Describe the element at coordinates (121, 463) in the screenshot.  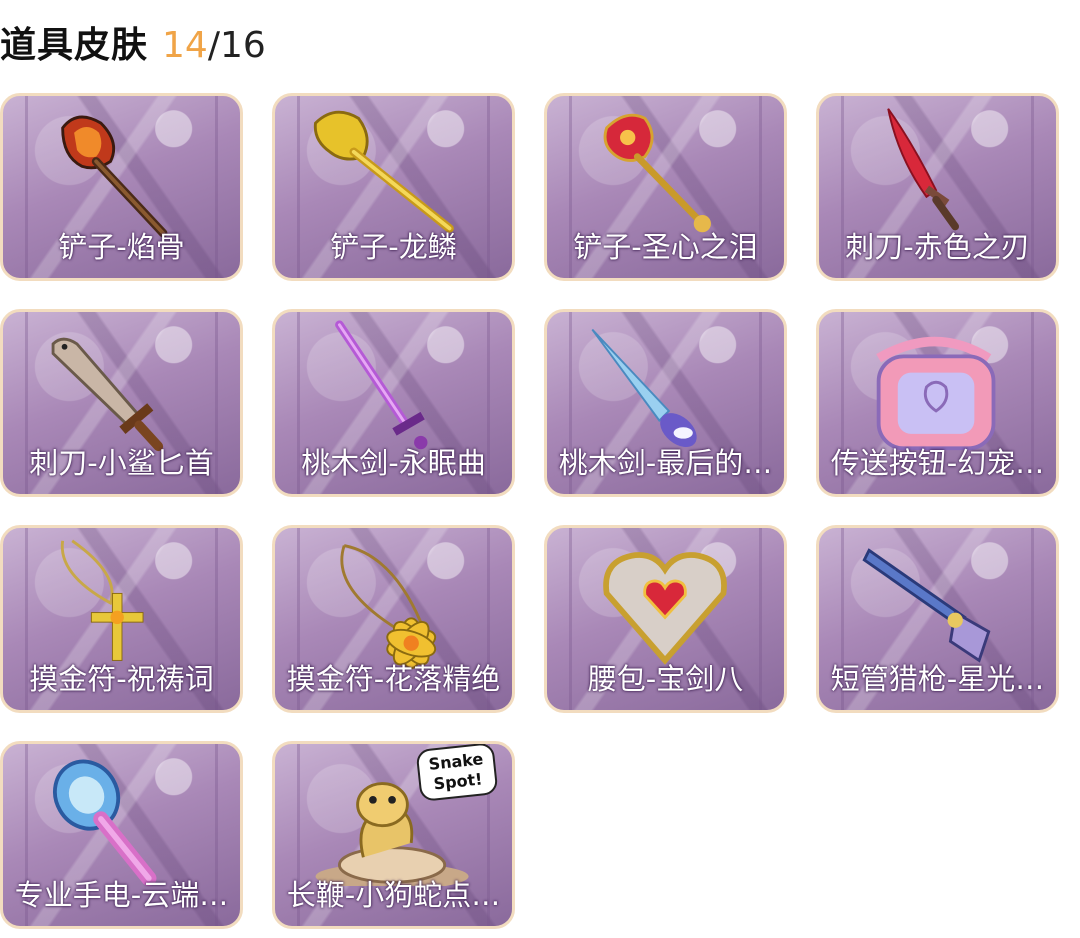
I see `skin-name: 刺刀-小鲨匕首` at that location.